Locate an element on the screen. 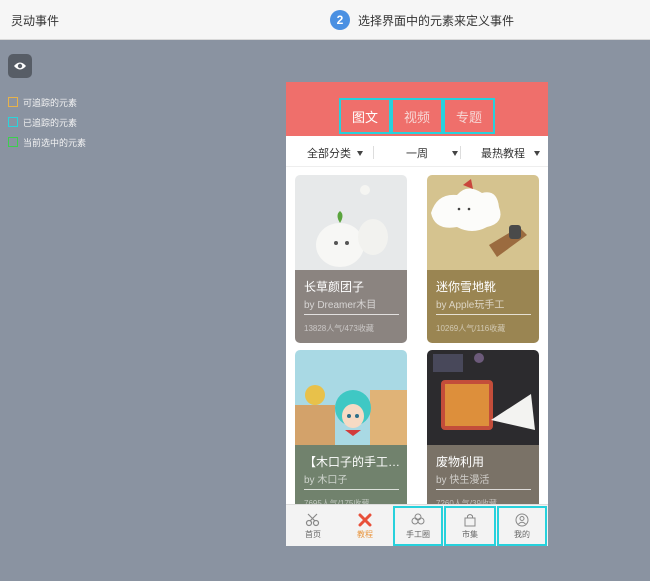  tabbar-home: 首页 is located at coordinates (313, 525).